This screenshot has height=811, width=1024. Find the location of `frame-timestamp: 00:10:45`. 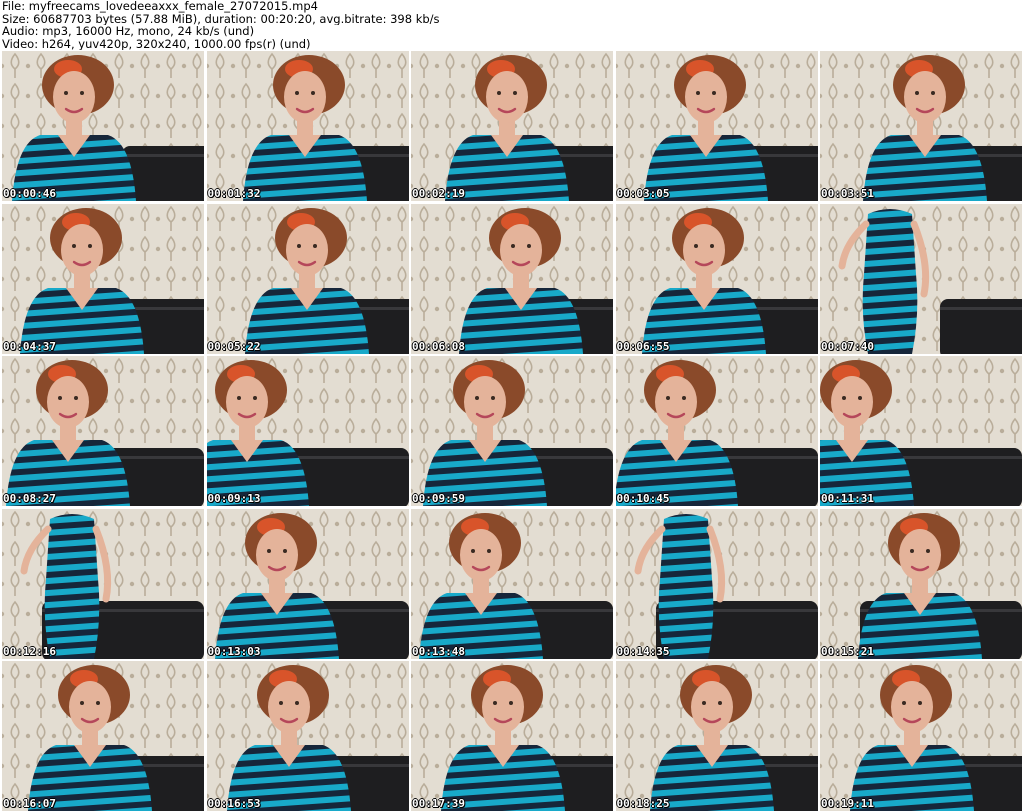

frame-timestamp: 00:10:45 is located at coordinates (643, 498).